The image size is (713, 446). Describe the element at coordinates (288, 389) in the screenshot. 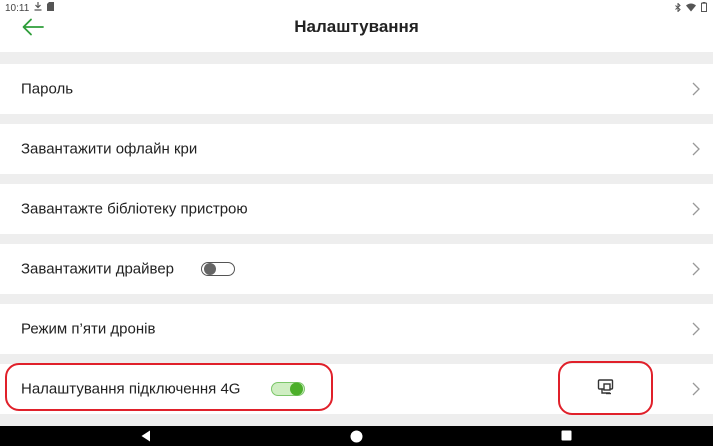

I see `4g-connection-toggle` at that location.